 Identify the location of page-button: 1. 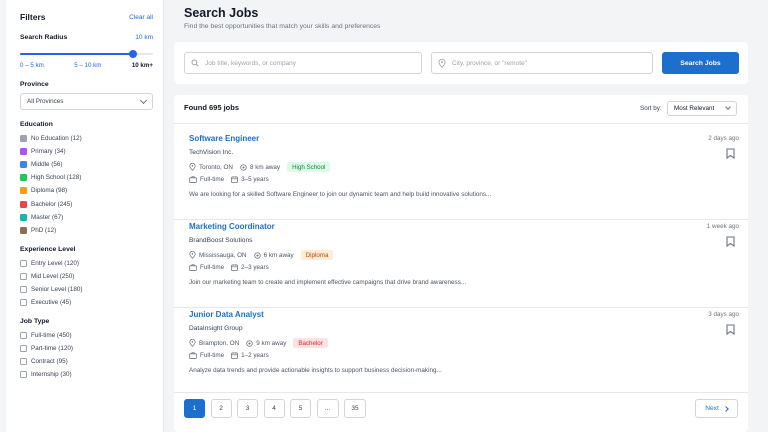
(194, 408).